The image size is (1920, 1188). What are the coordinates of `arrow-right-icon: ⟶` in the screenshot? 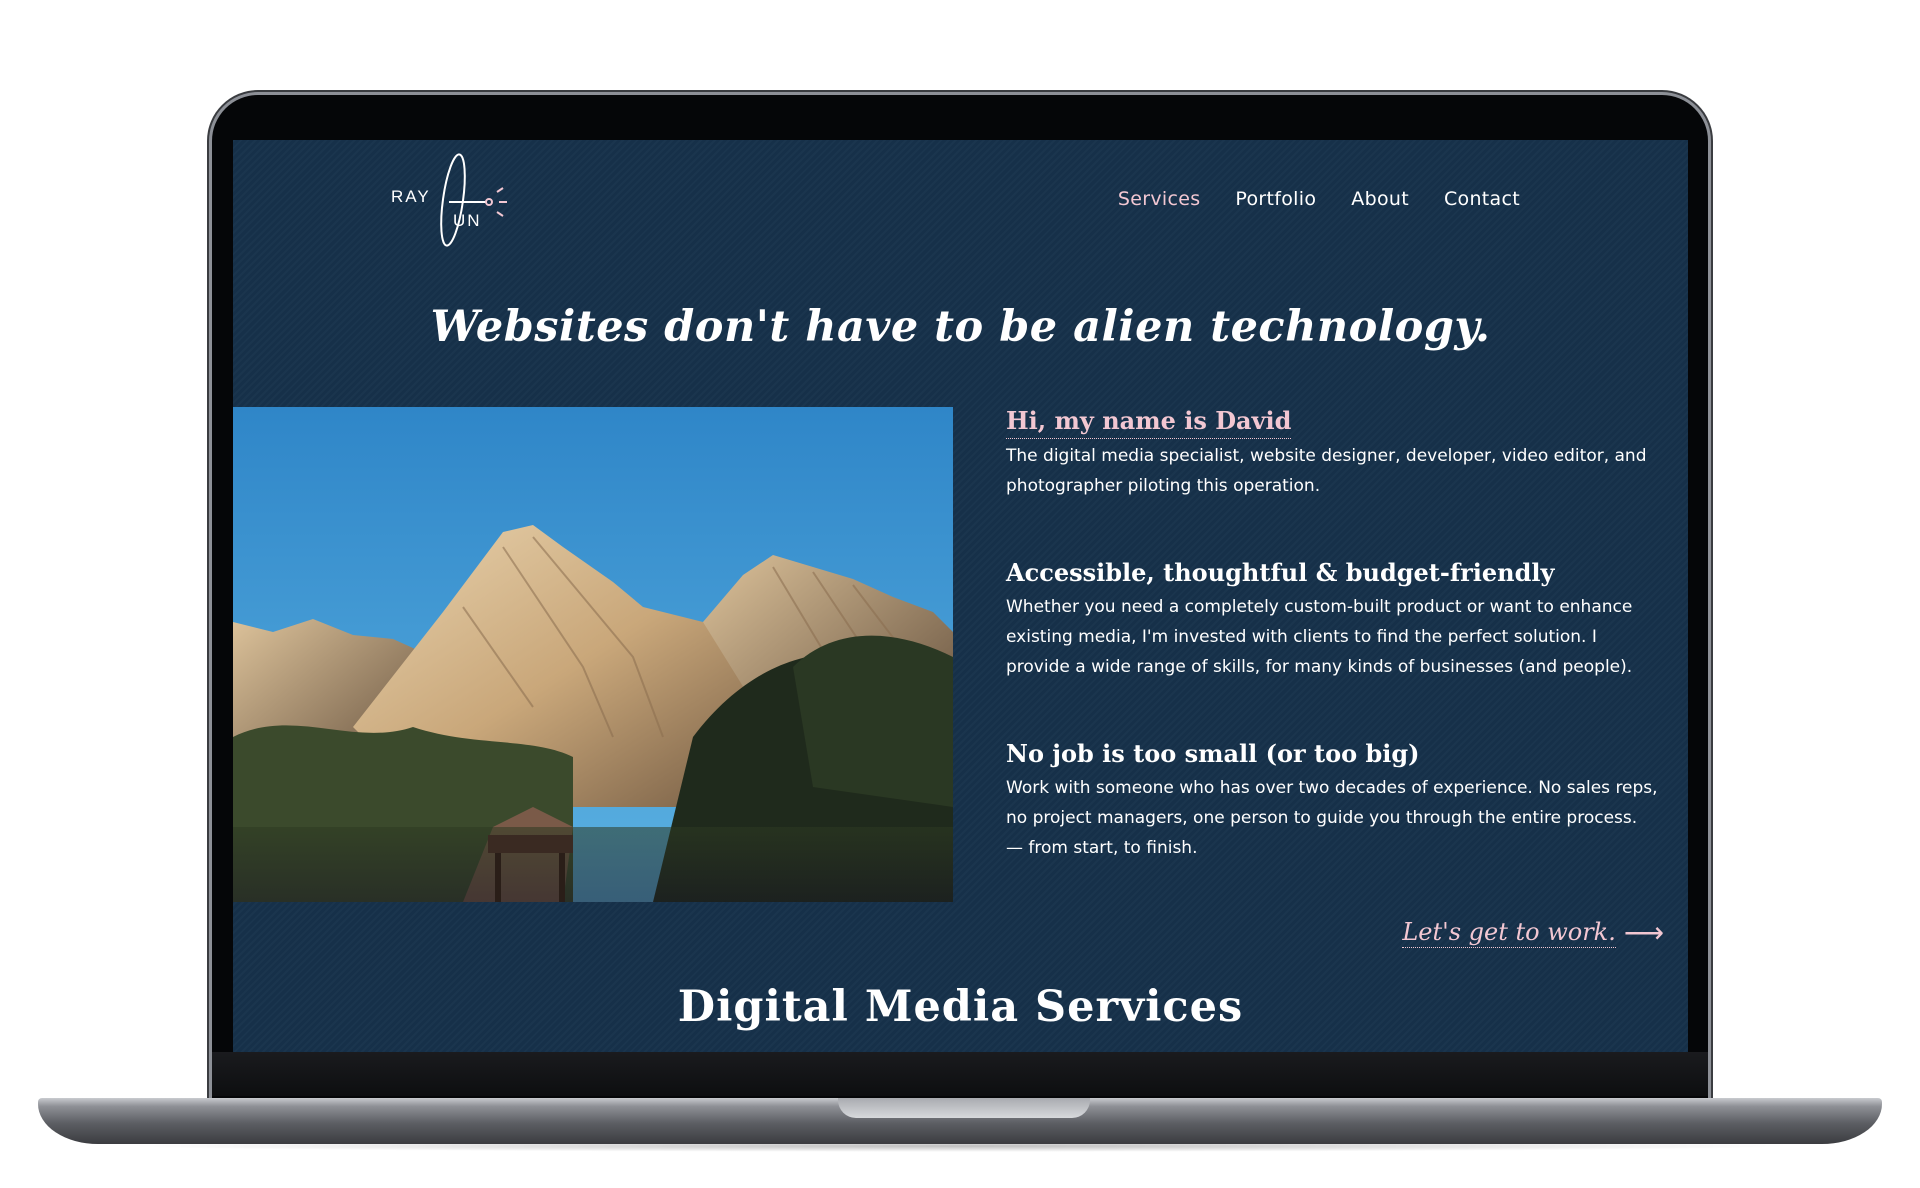 It's located at (1643, 932).